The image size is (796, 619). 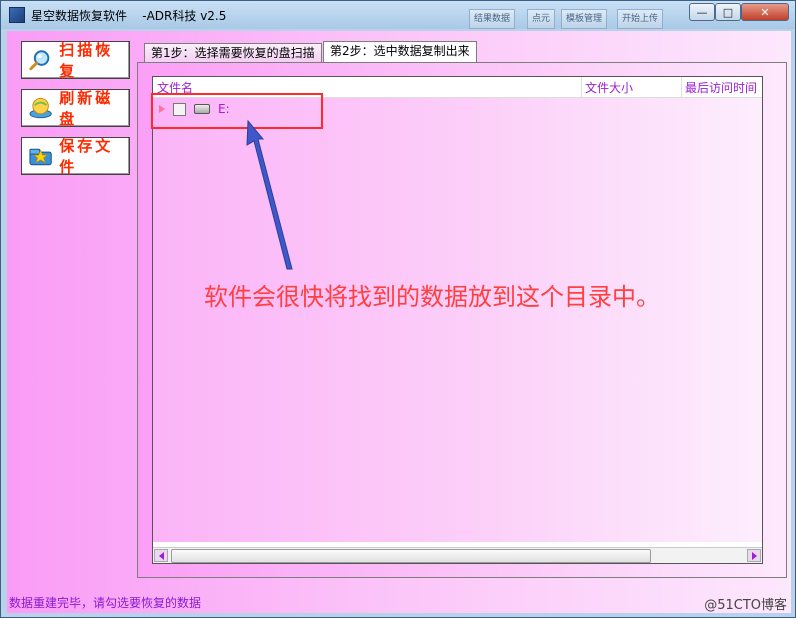 What do you see at coordinates (745, 605) in the screenshot?
I see `watermark: @51CTO博客` at bounding box center [745, 605].